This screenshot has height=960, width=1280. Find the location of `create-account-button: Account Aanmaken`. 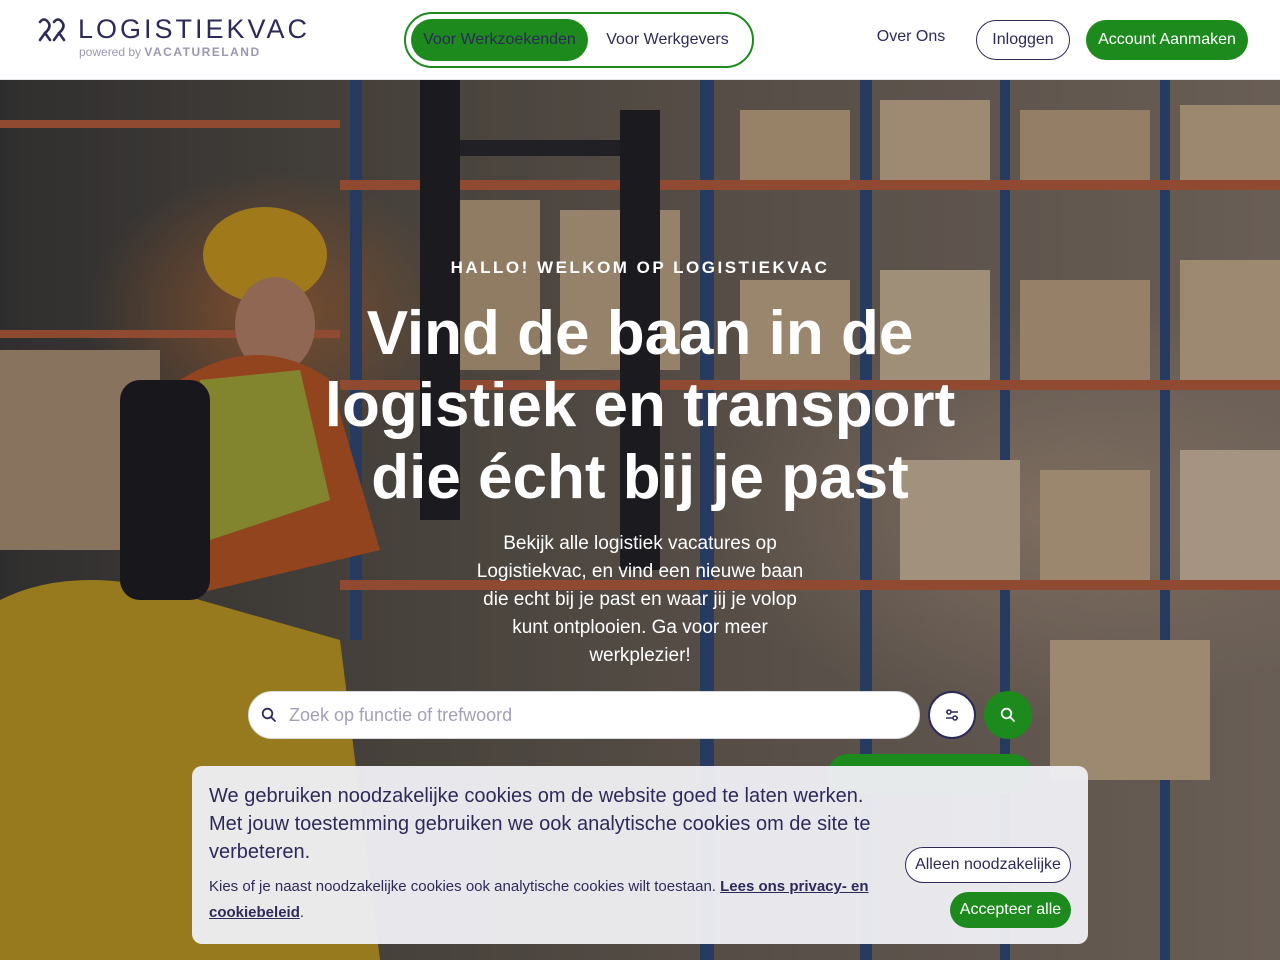

create-account-button: Account Aanmaken is located at coordinates (1167, 40).